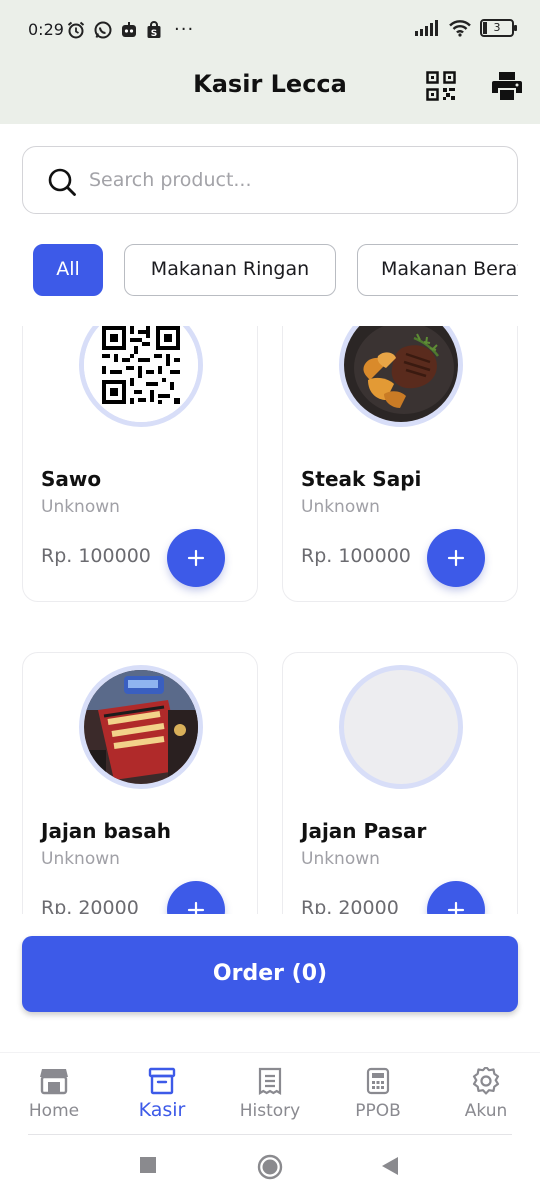 This screenshot has height=1200, width=540. I want to click on order-button: Order (0), so click(270, 974).